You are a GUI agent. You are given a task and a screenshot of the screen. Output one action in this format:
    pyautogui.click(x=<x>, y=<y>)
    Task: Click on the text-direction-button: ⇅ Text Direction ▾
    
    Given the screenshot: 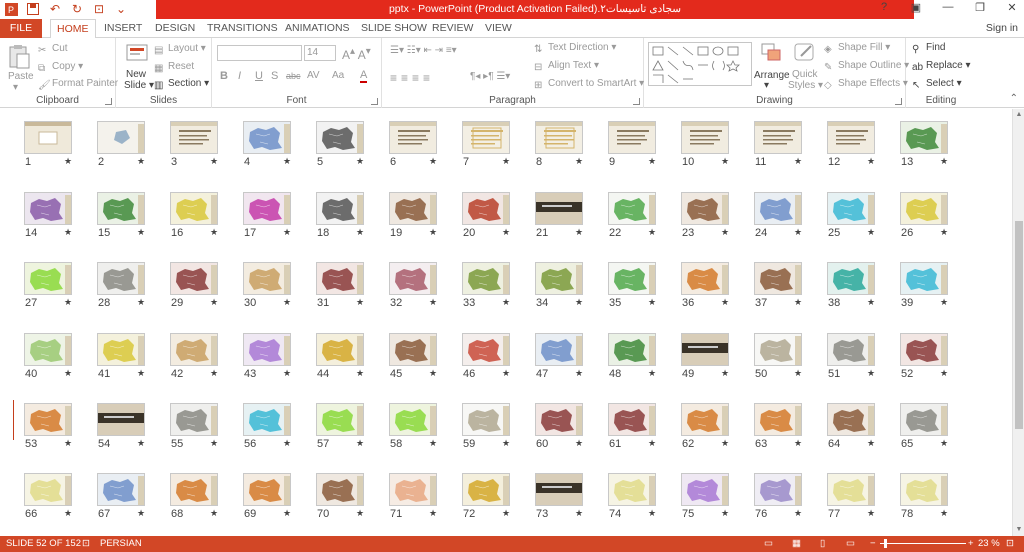 What is the action you would take?
    pyautogui.click(x=575, y=48)
    